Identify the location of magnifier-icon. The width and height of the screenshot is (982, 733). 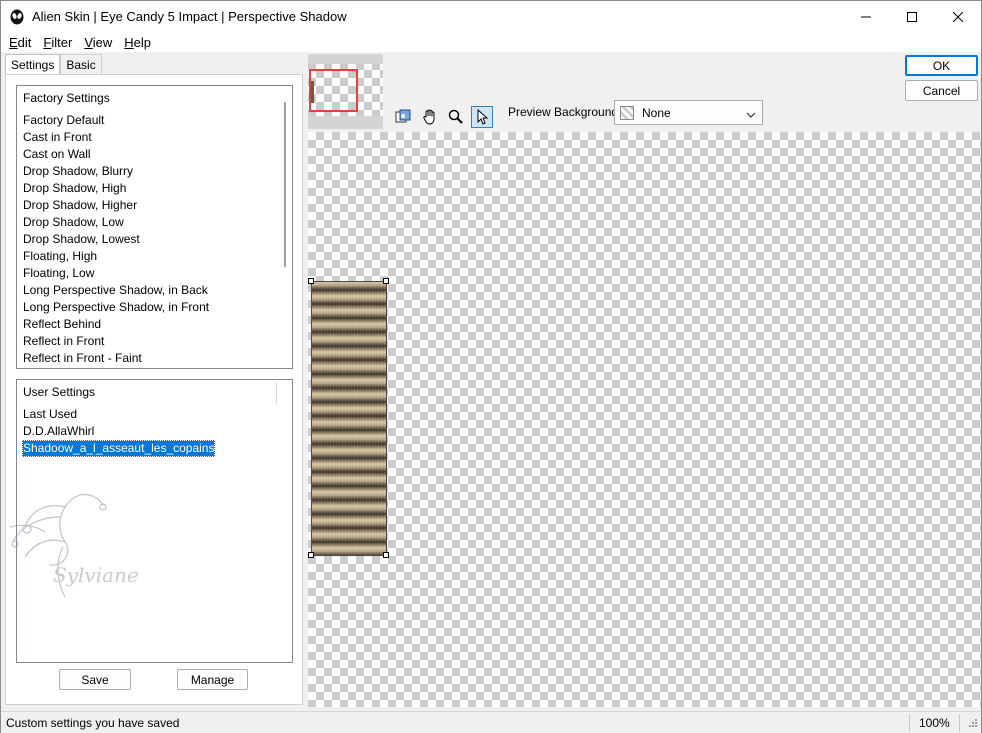
(455, 116).